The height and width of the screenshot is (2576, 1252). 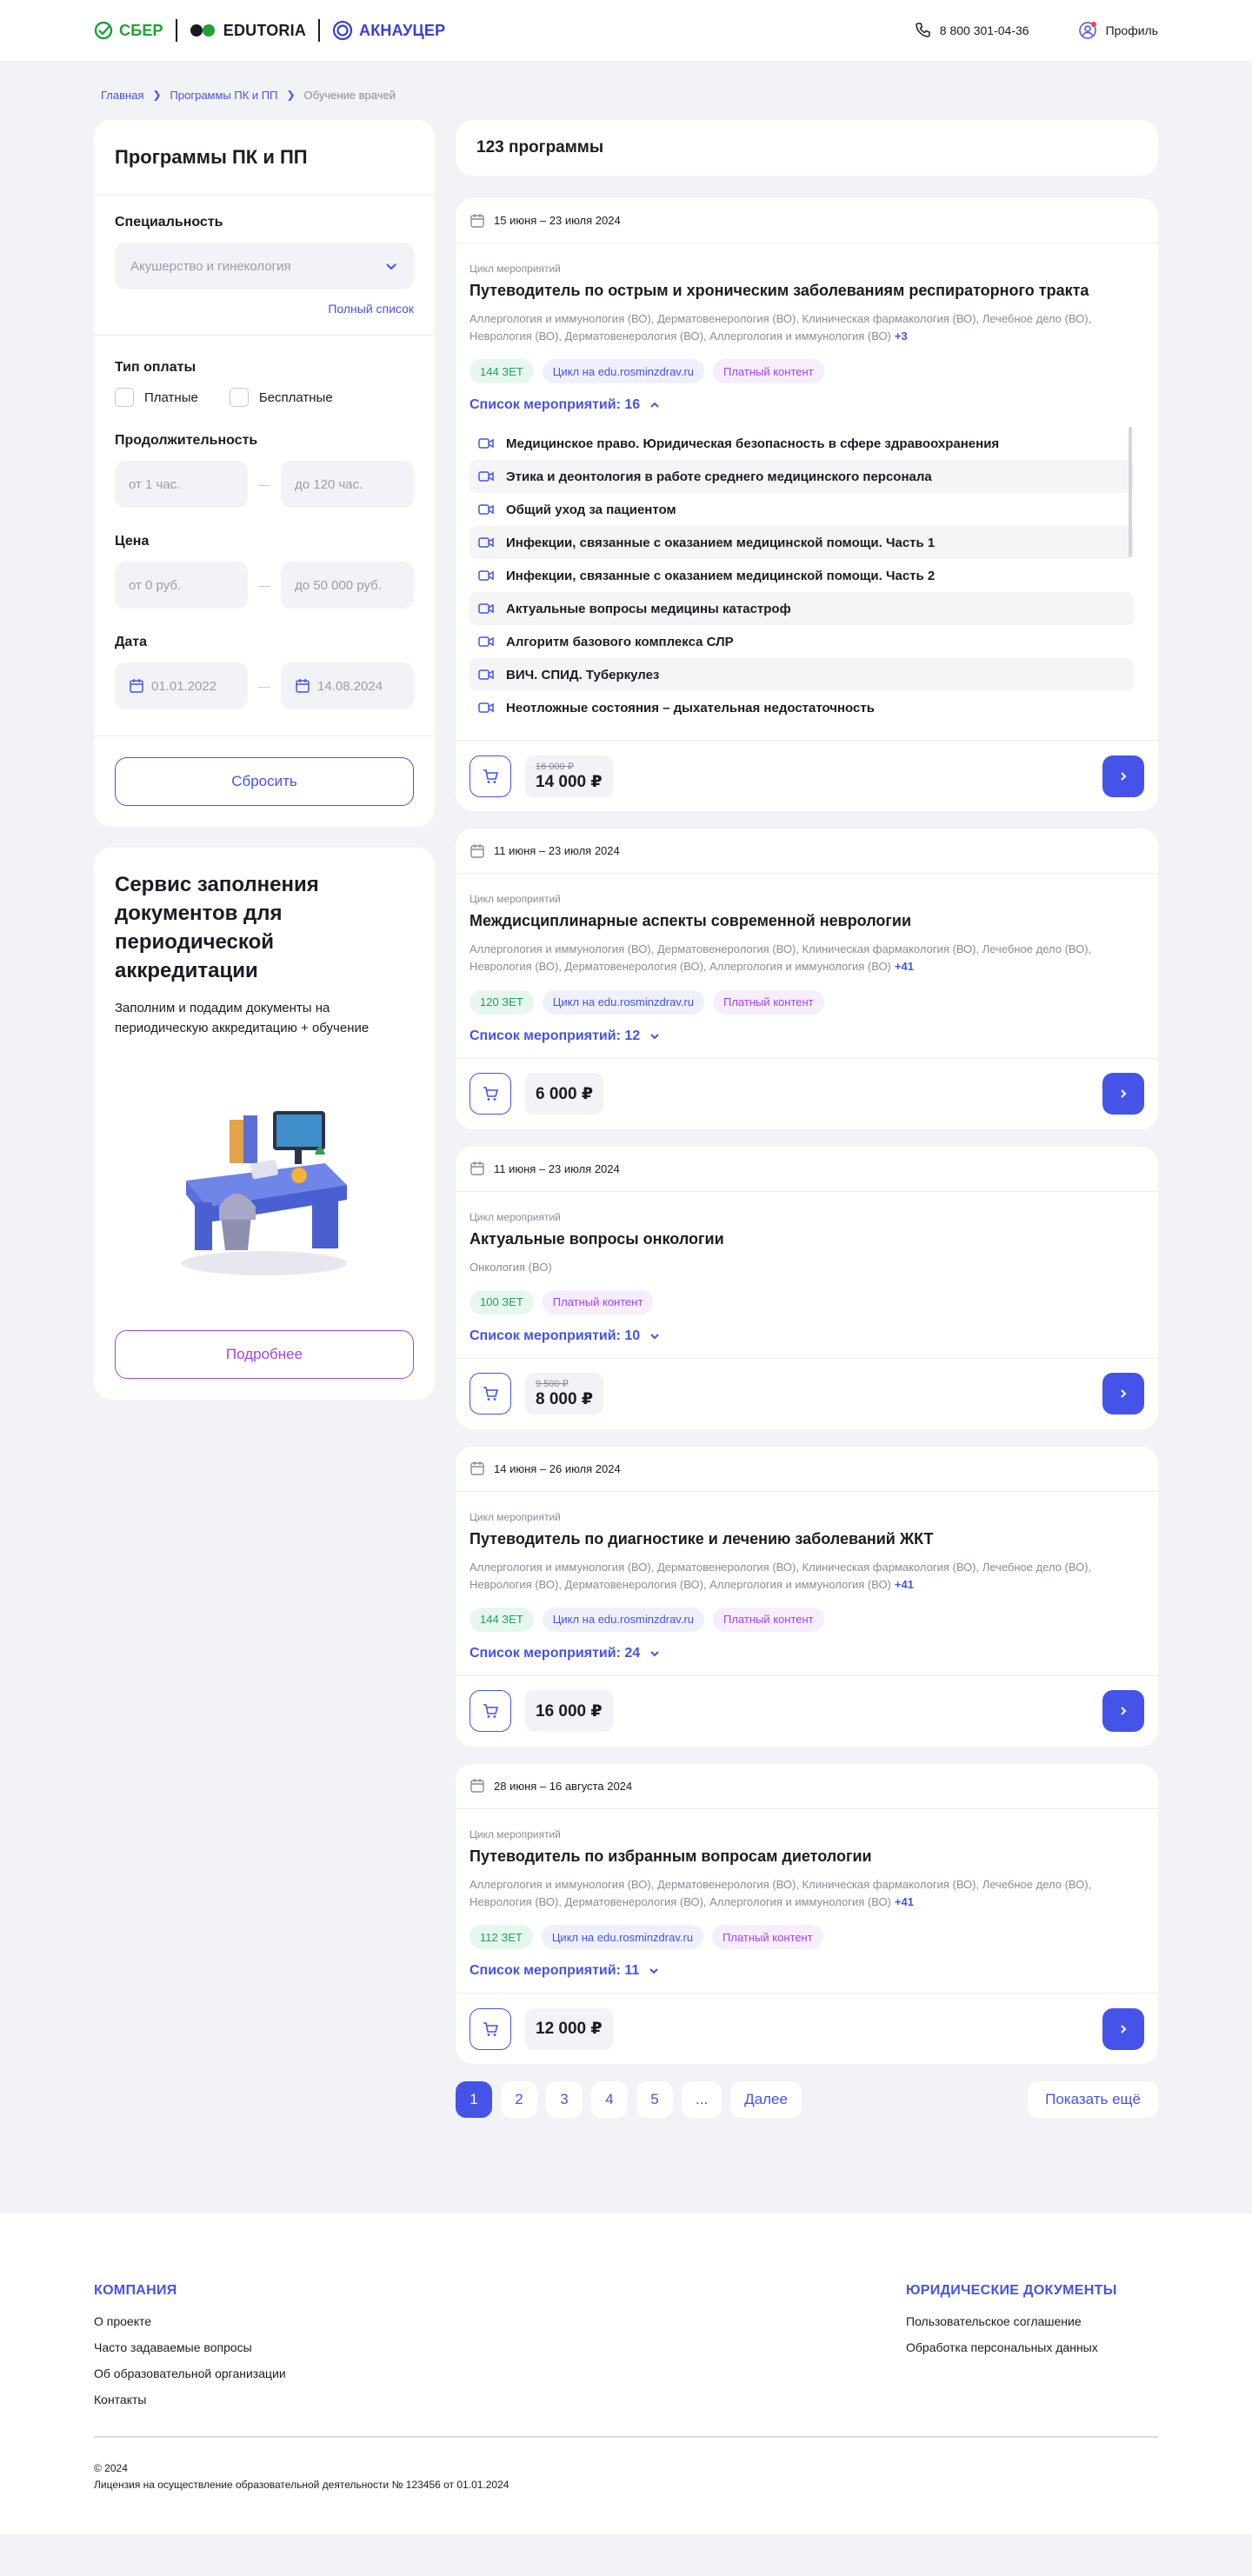 I want to click on event-item: Актуальные вопросы медицины катастроф, so click(x=802, y=609).